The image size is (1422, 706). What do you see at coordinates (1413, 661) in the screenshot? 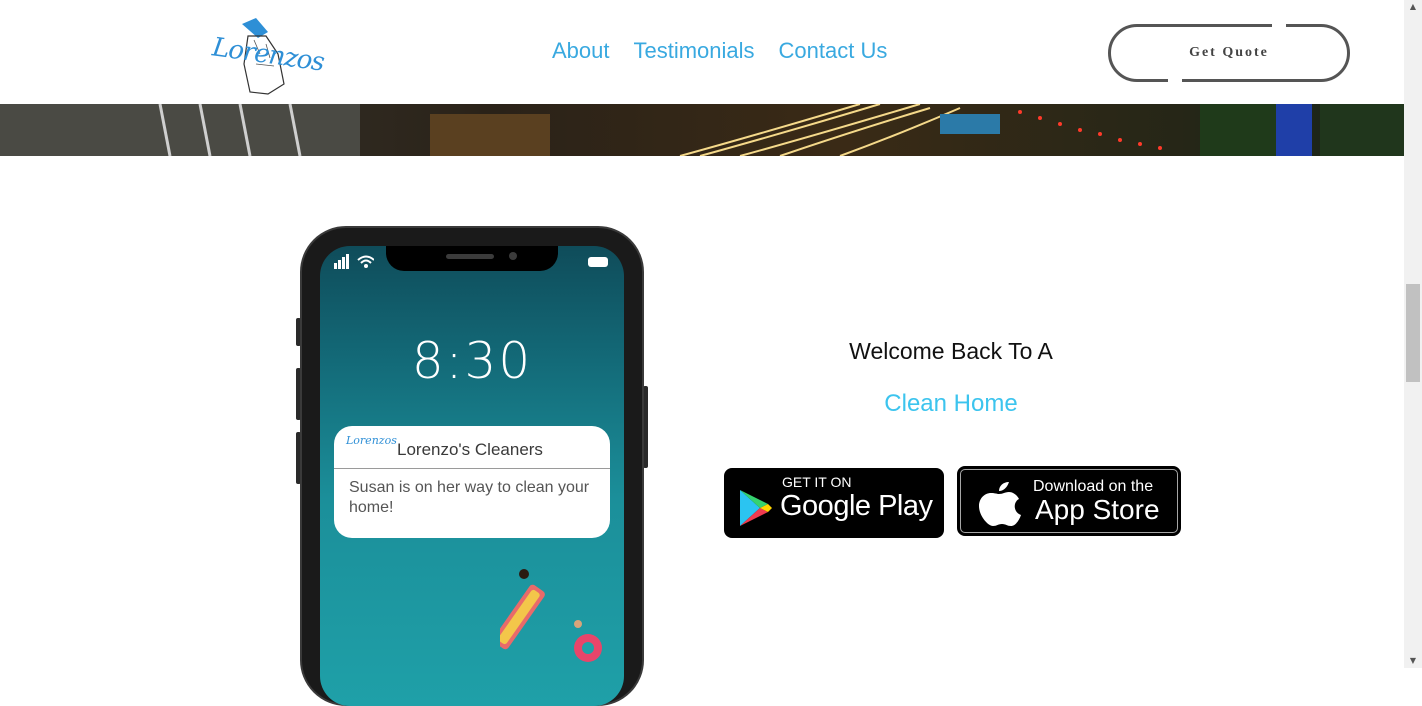
I see `scroll-down-arrow-icon: ▼` at bounding box center [1413, 661].